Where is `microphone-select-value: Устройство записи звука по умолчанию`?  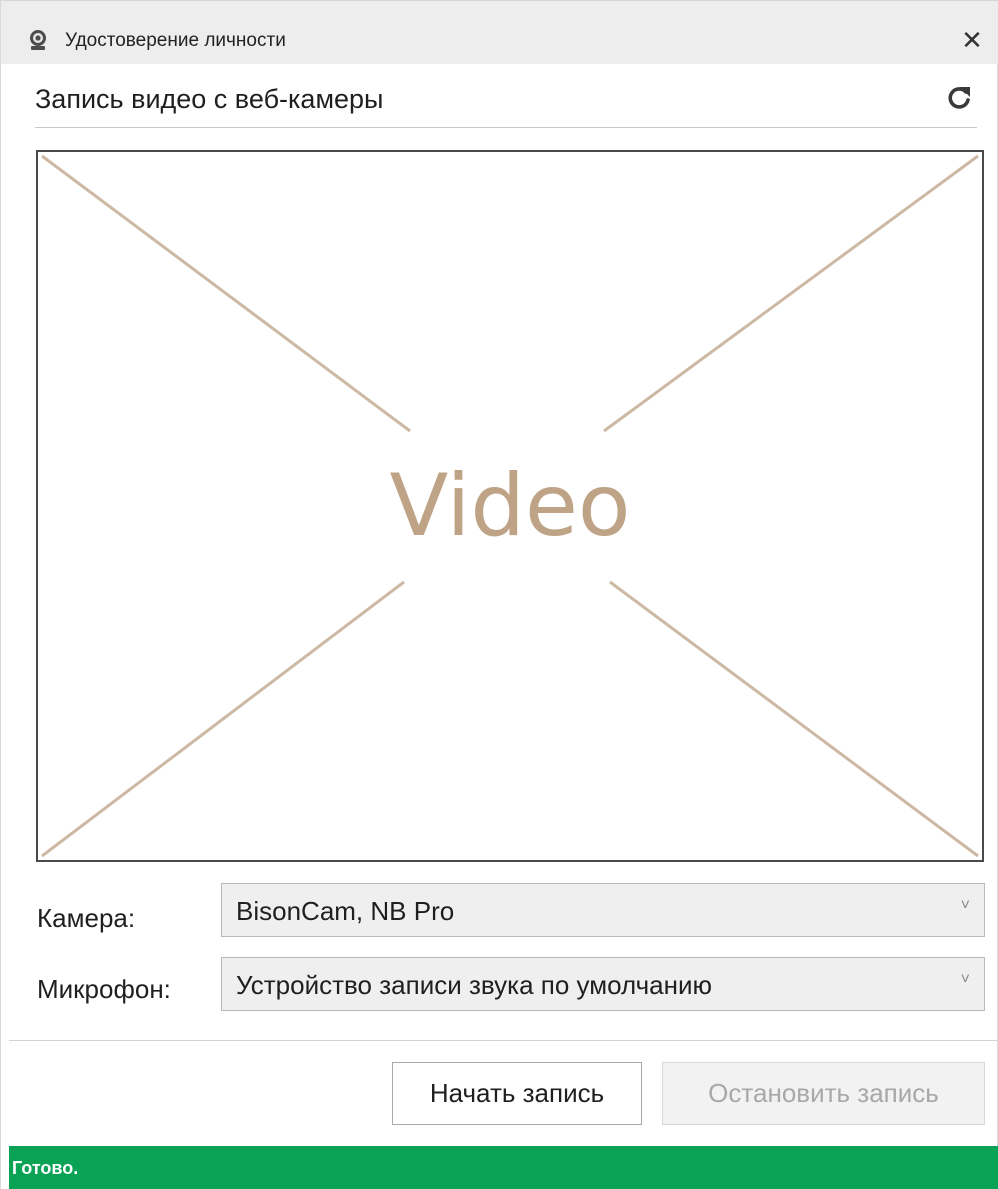
microphone-select-value: Устройство записи звука по умолчанию is located at coordinates (474, 985).